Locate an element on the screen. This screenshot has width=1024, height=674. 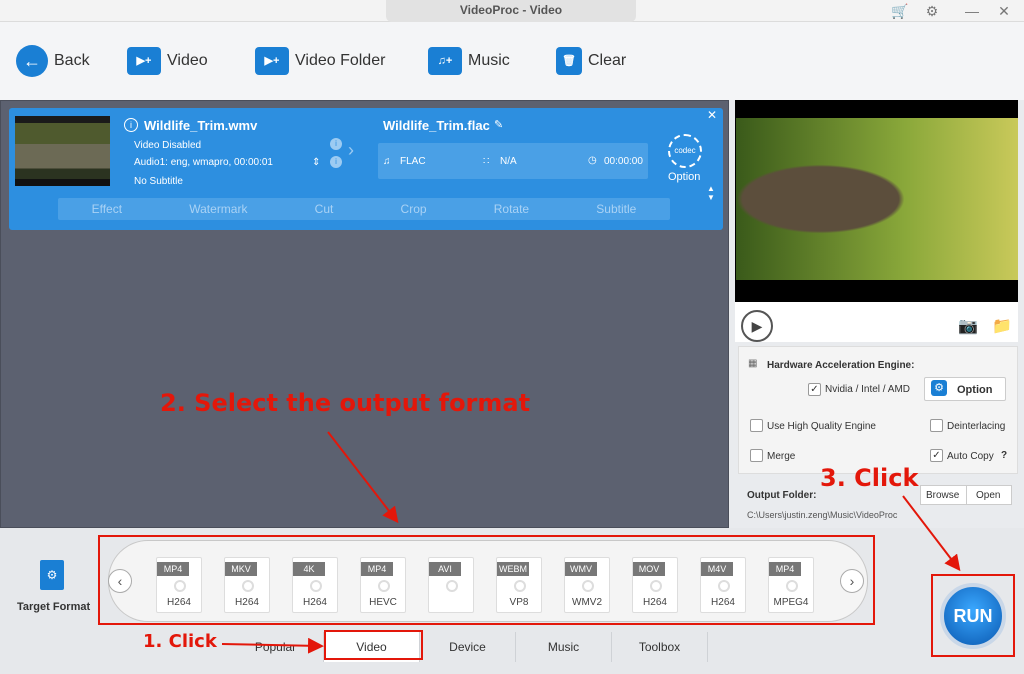
arrow-step1 is located at coordinates (272, 645).